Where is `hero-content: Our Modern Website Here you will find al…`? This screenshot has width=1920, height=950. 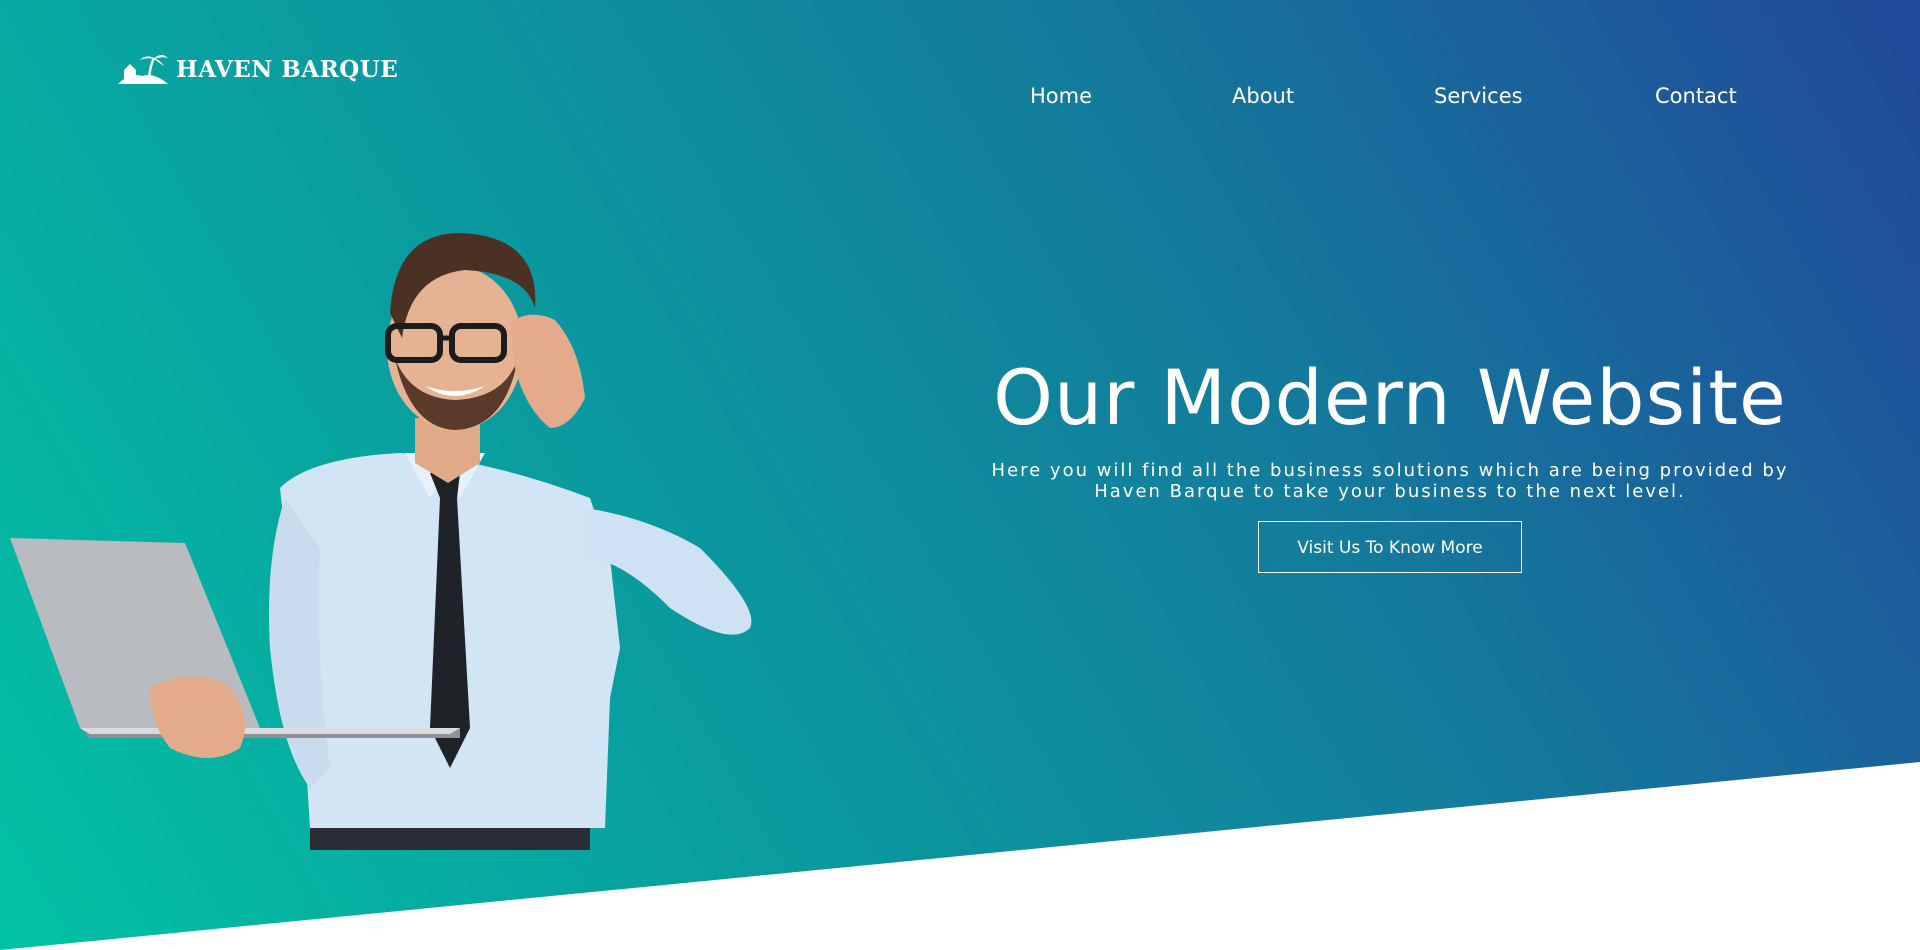 hero-content: Our Modern Website Here you will find al… is located at coordinates (1390, 461).